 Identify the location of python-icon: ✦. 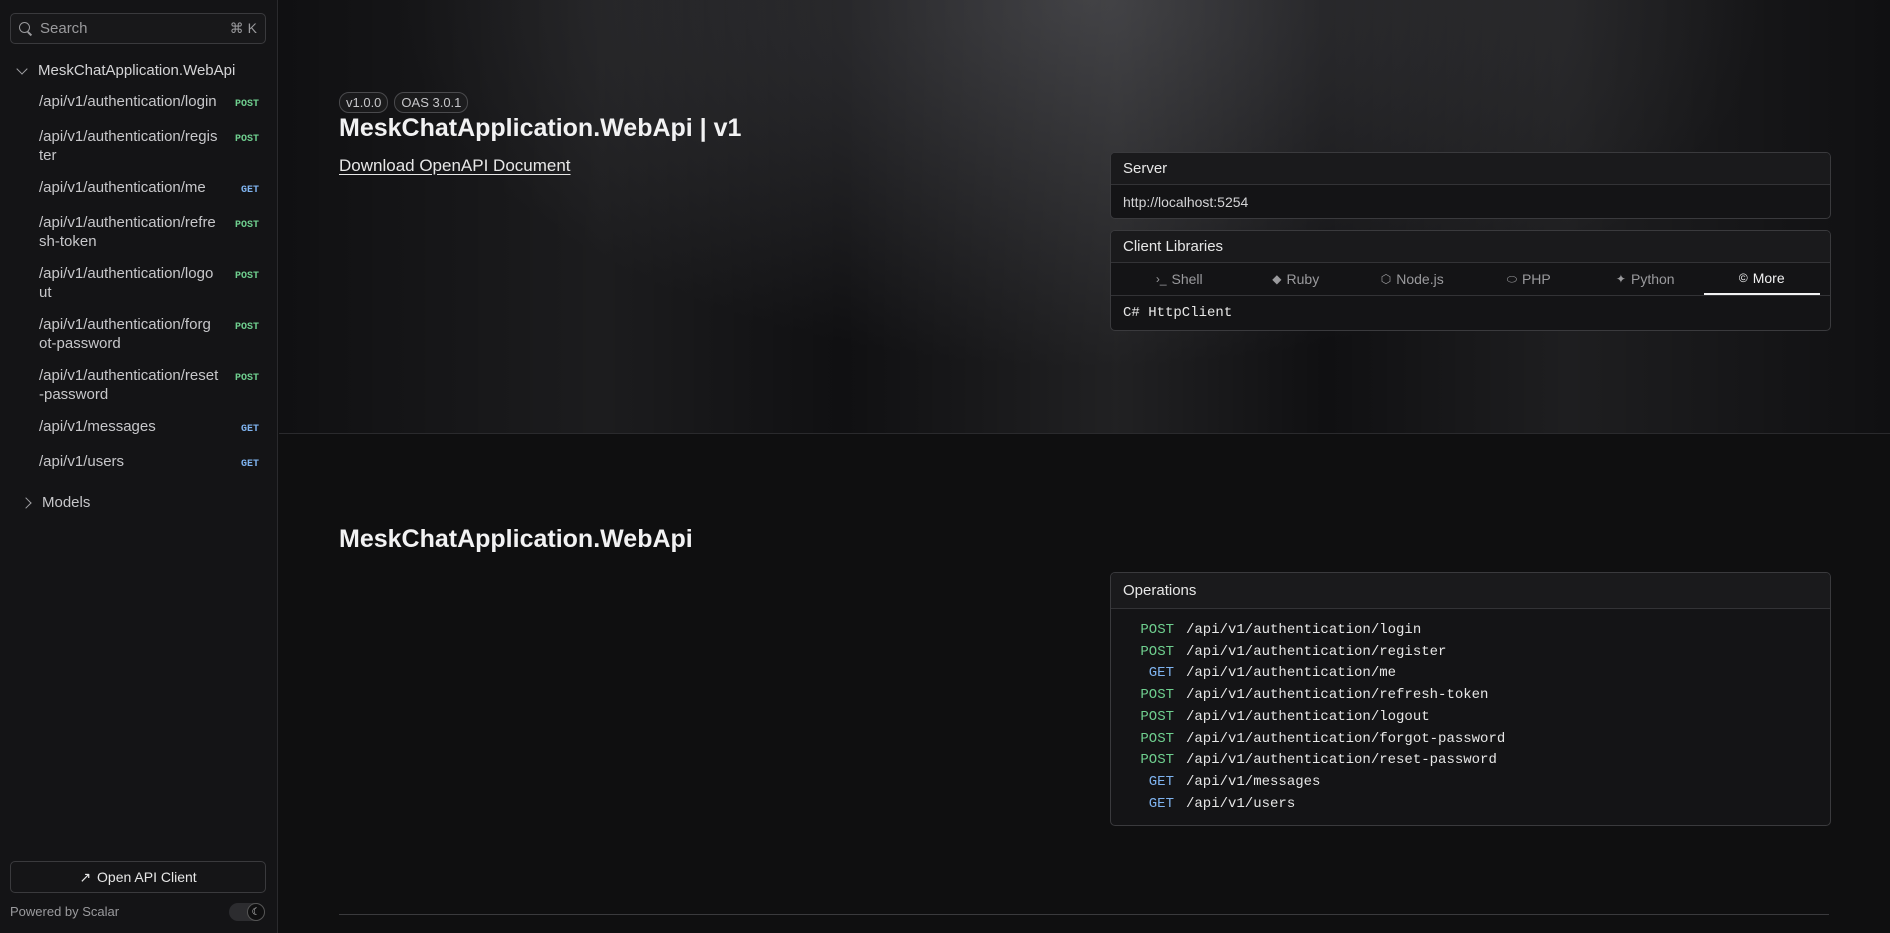
(1620, 279).